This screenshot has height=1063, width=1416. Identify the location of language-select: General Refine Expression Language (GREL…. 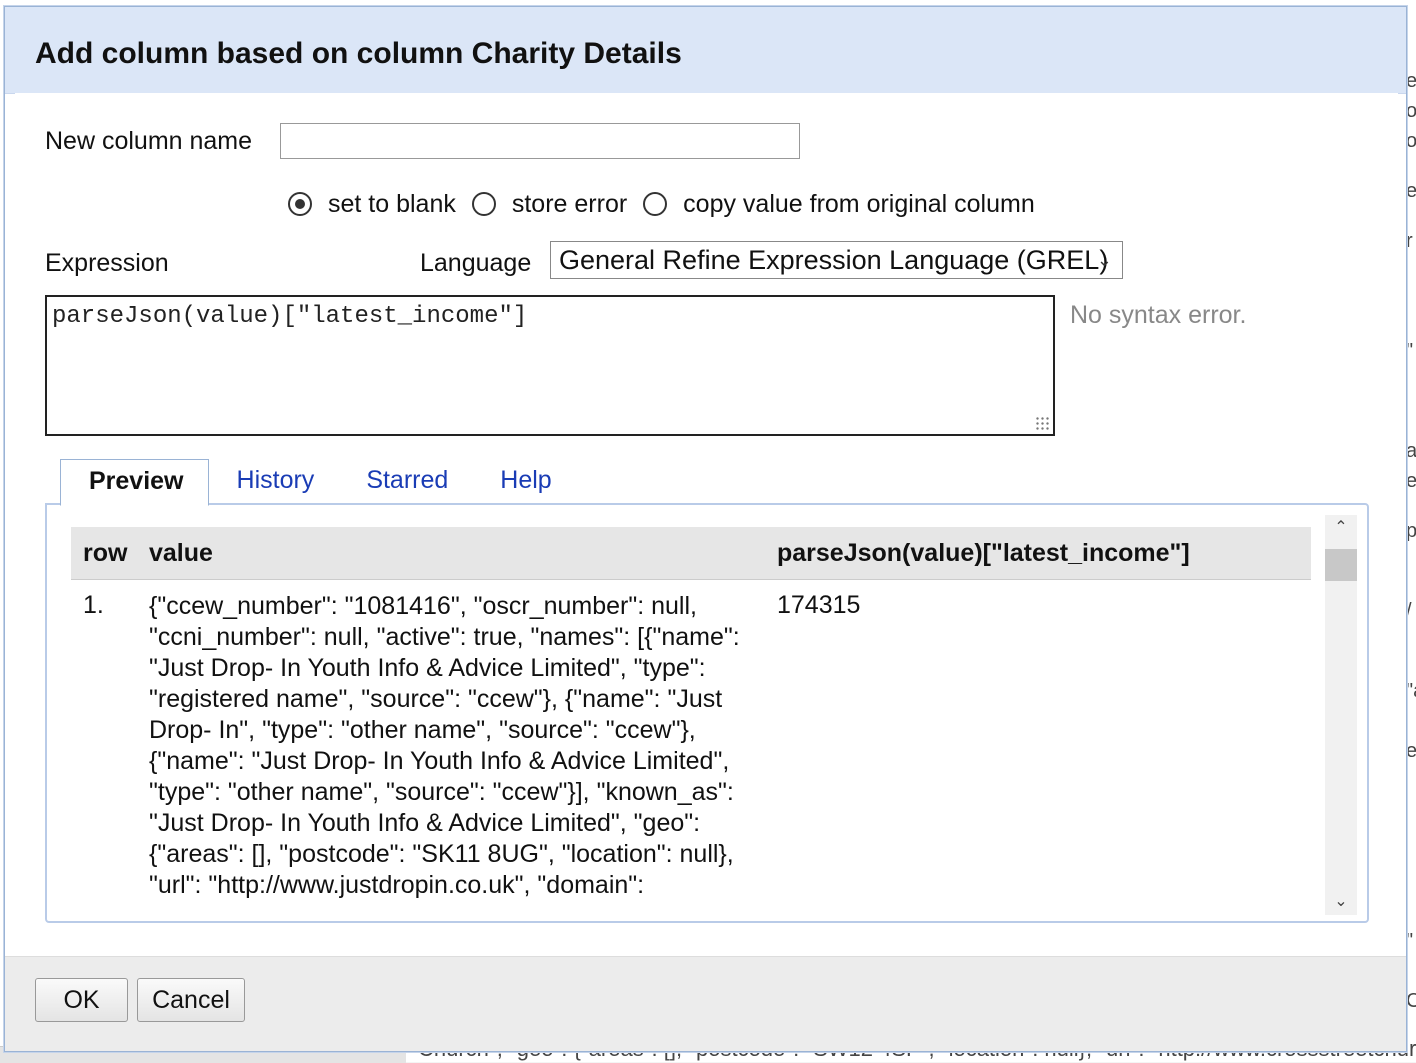
(836, 260).